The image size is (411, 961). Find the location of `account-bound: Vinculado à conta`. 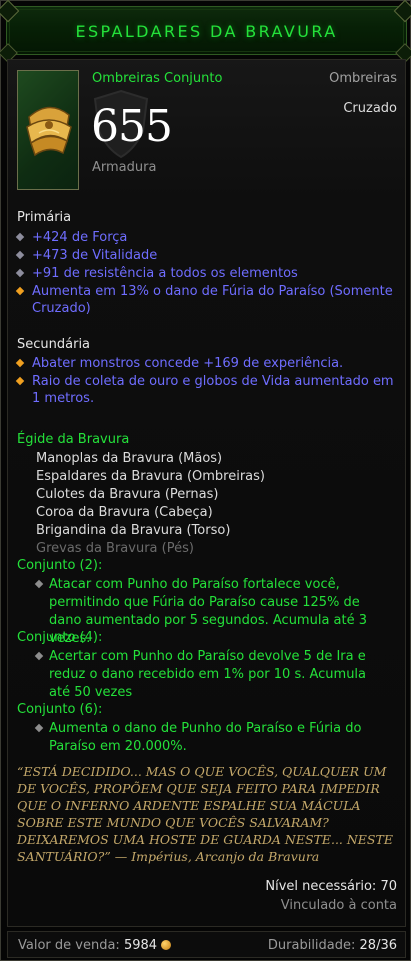

account-bound: Vinculado à conta is located at coordinates (338, 905).